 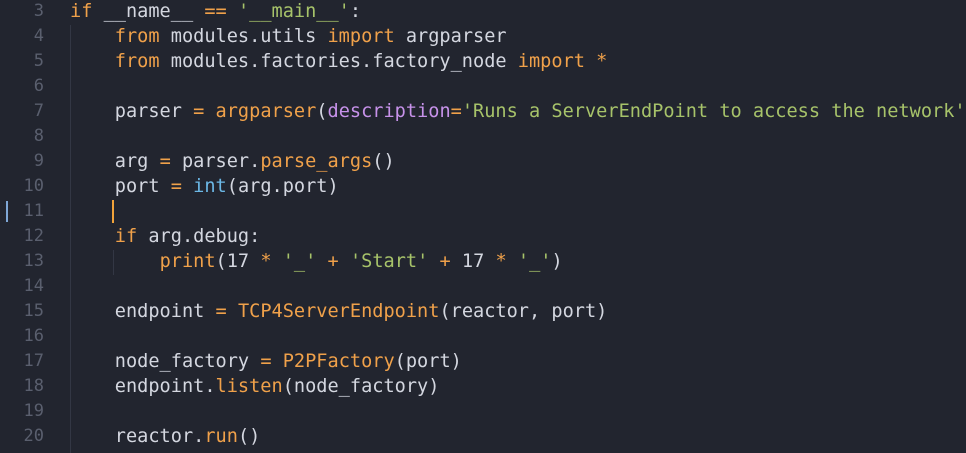 I want to click on code-token: (17, so click(x=238, y=261).